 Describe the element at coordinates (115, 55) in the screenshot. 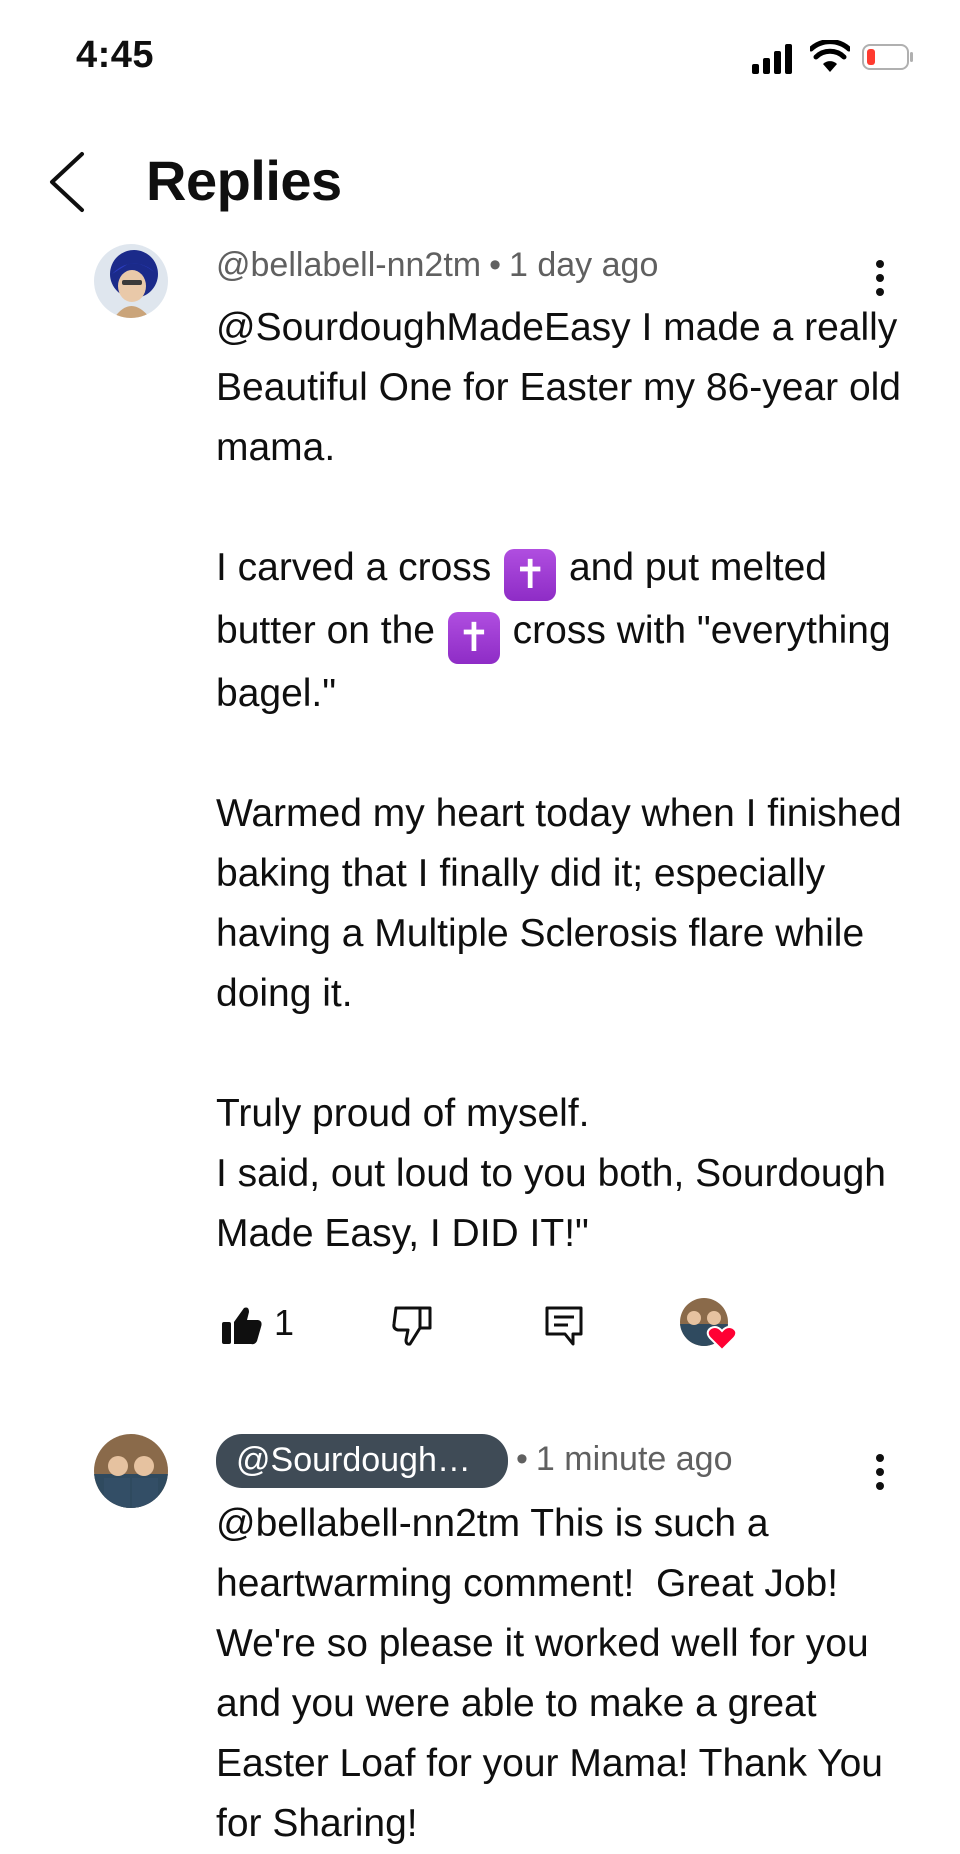

I see `status-time: 4:45` at that location.